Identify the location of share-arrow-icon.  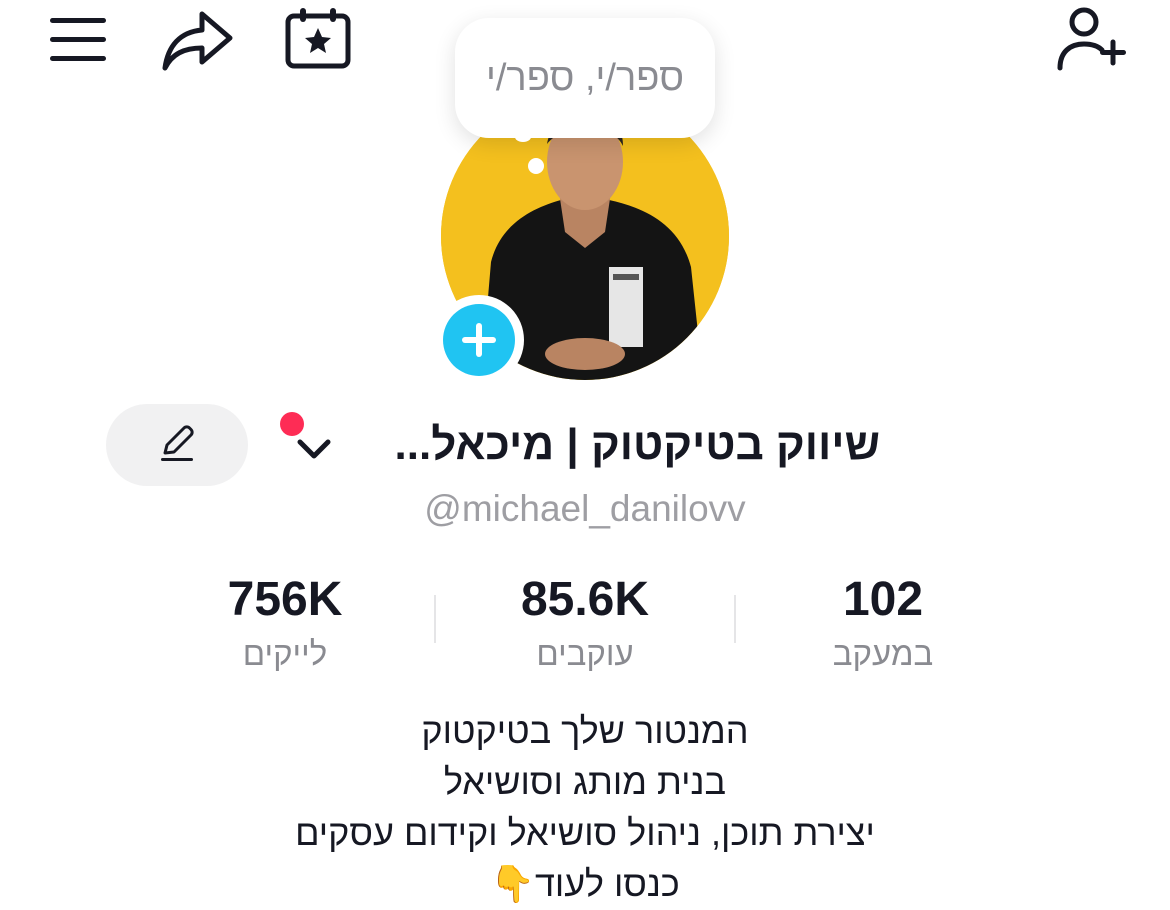
(198, 40).